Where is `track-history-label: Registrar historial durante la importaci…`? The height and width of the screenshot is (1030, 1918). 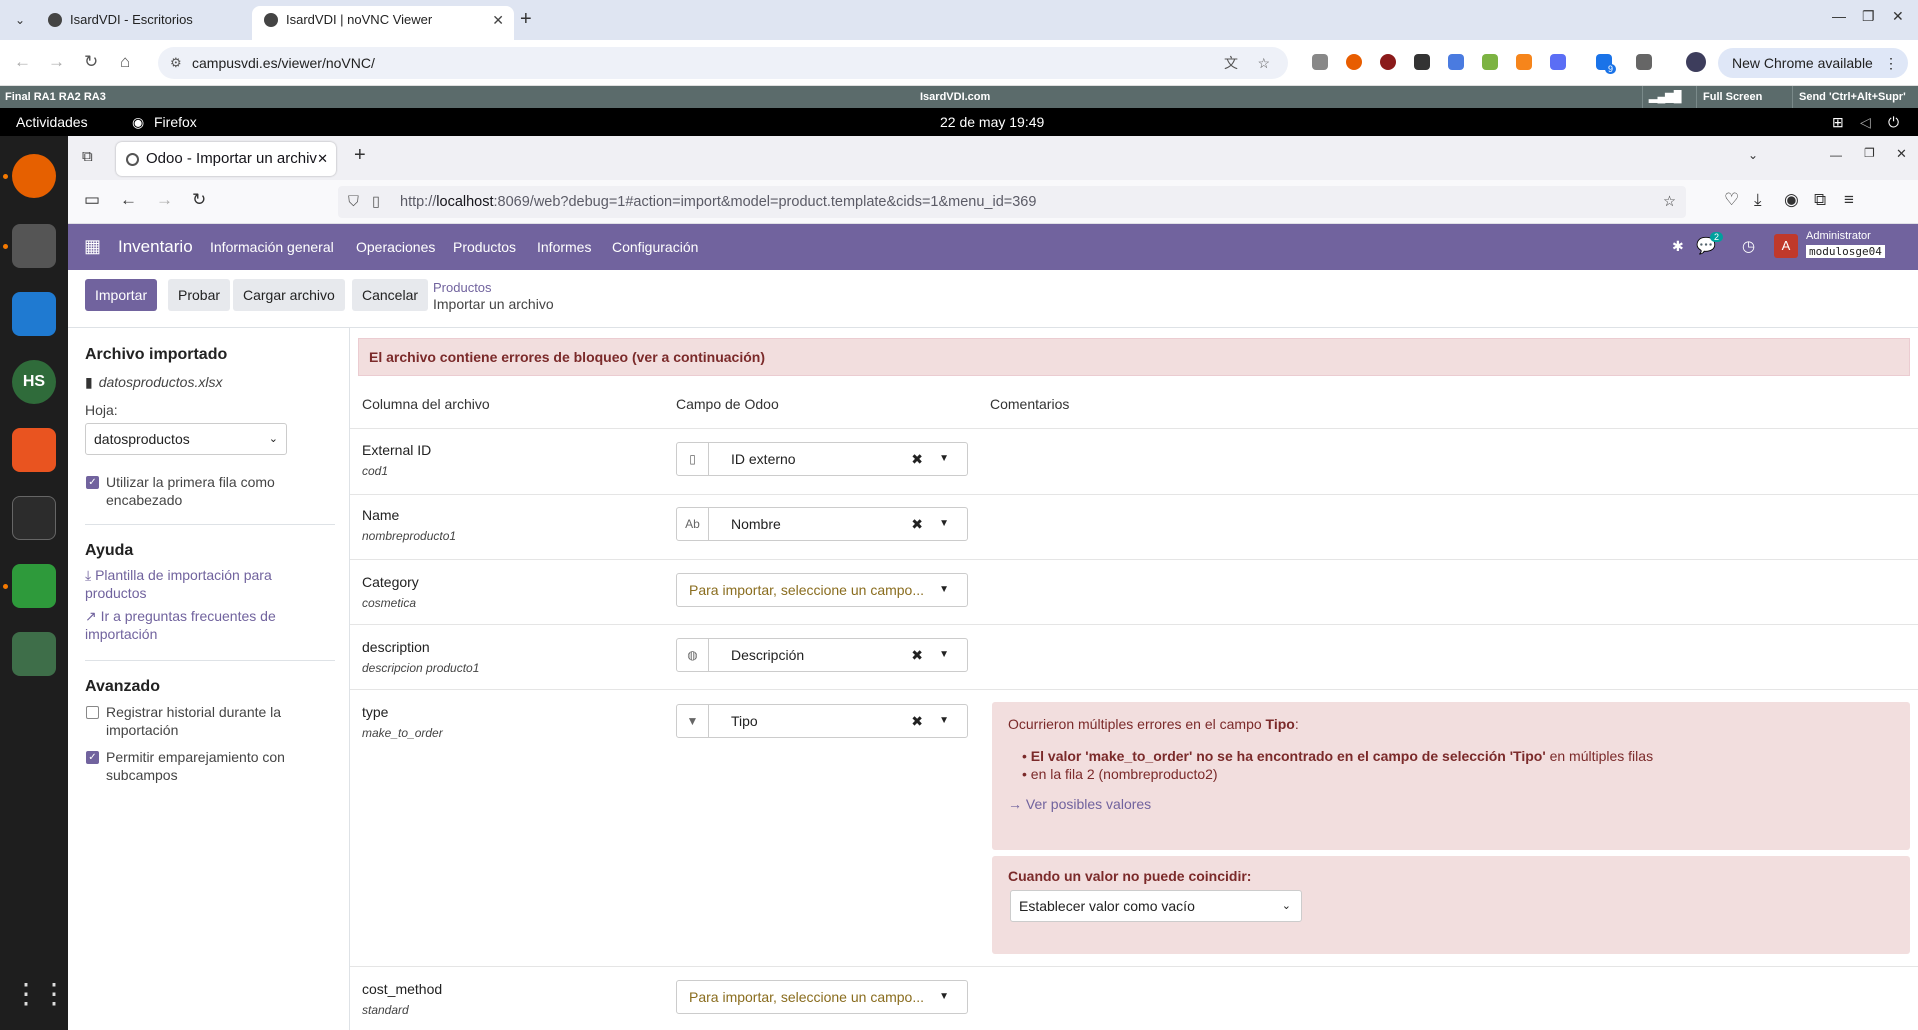 track-history-label: Registrar historial durante la importaci… is located at coordinates (206, 721).